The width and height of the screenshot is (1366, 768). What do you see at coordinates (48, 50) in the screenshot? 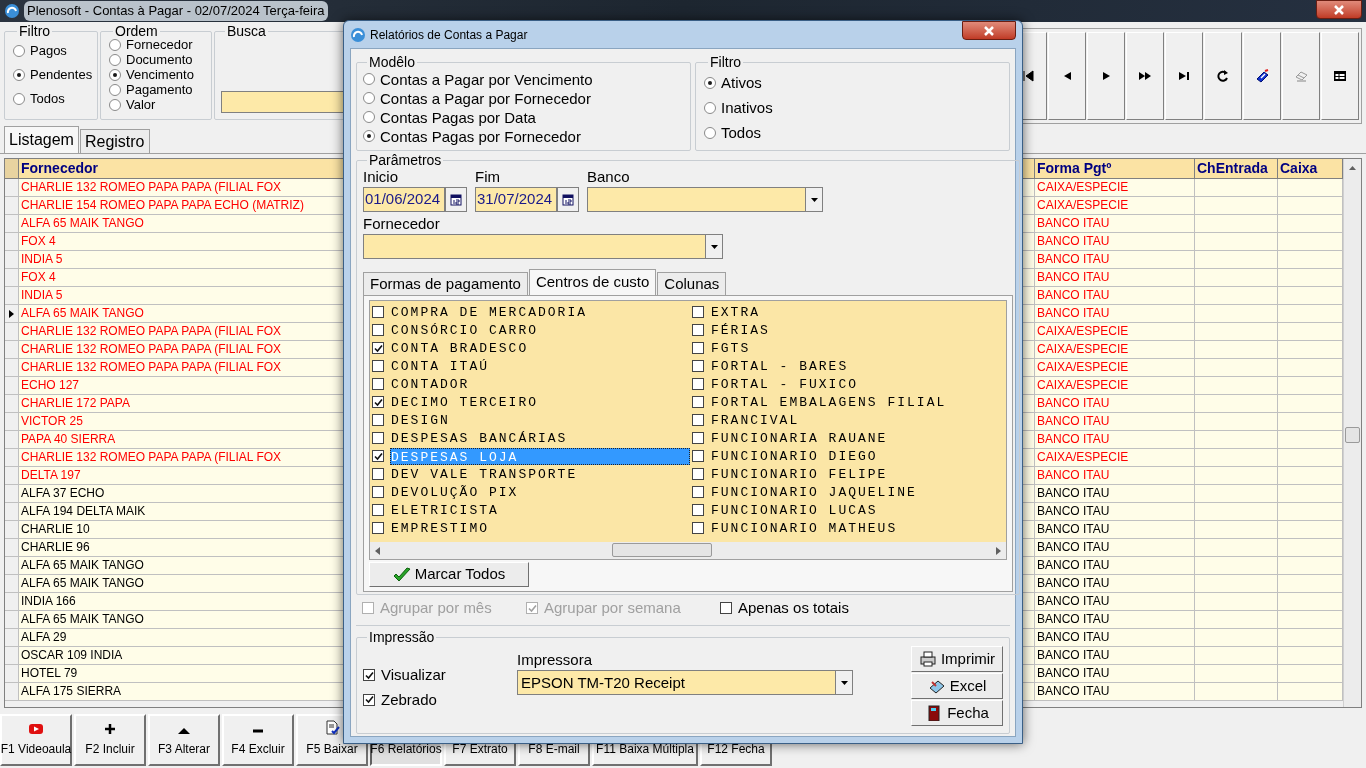
I see `radio-label: Pagos` at bounding box center [48, 50].